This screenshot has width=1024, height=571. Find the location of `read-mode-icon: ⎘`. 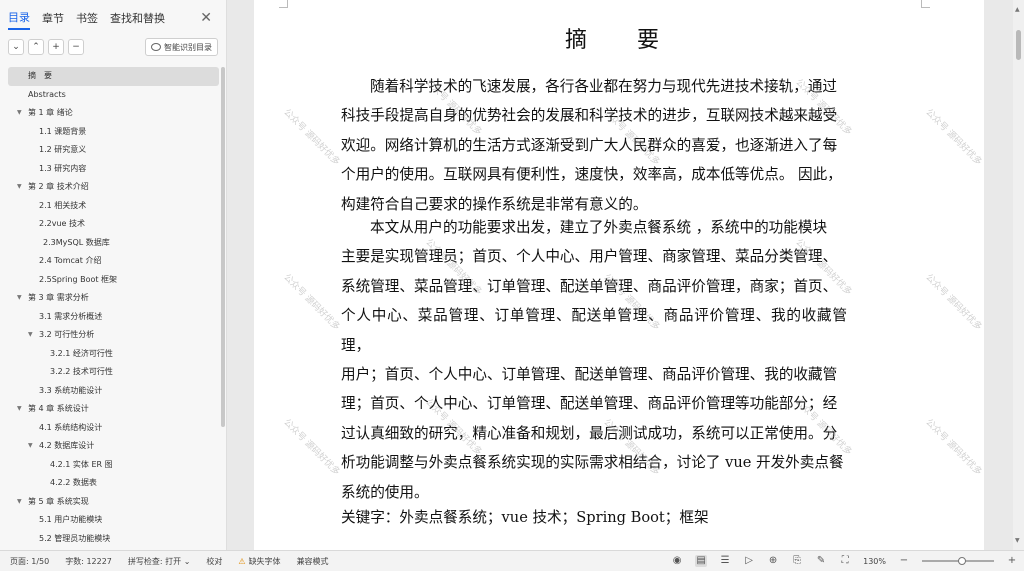

read-mode-icon: ⎘ is located at coordinates (797, 561).